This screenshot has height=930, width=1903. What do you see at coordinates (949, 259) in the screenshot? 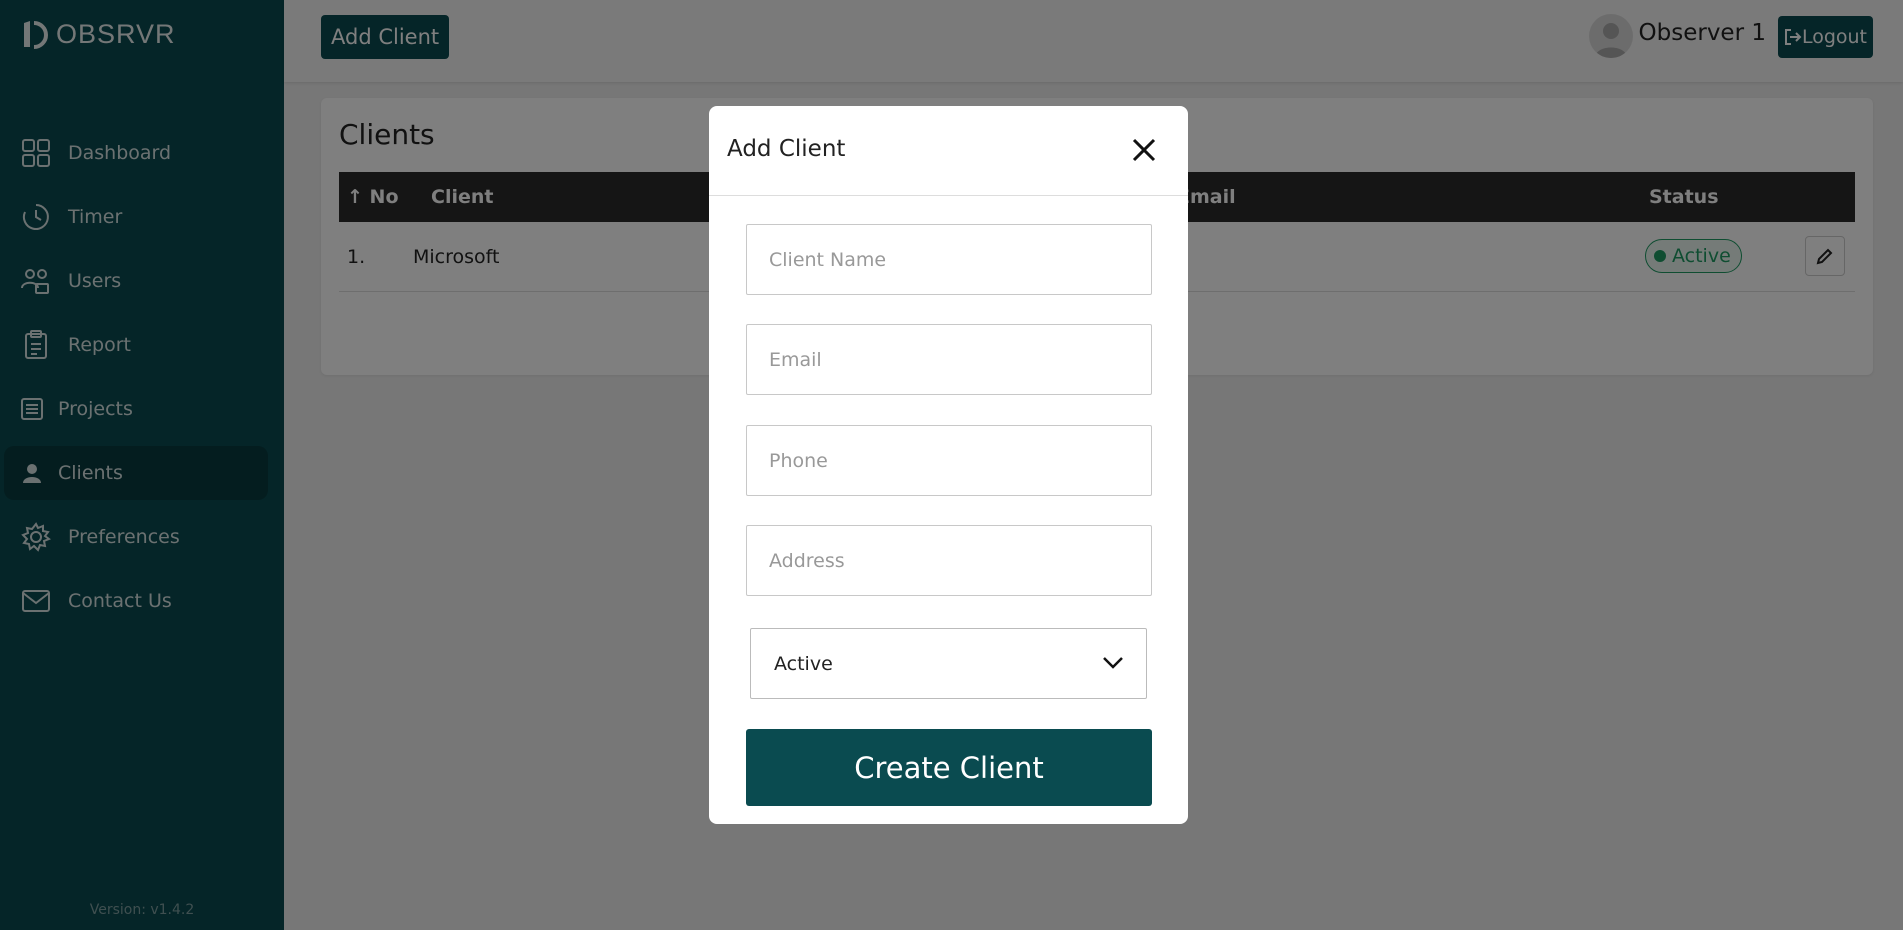
I see `client-name-field: Client Name` at bounding box center [949, 259].